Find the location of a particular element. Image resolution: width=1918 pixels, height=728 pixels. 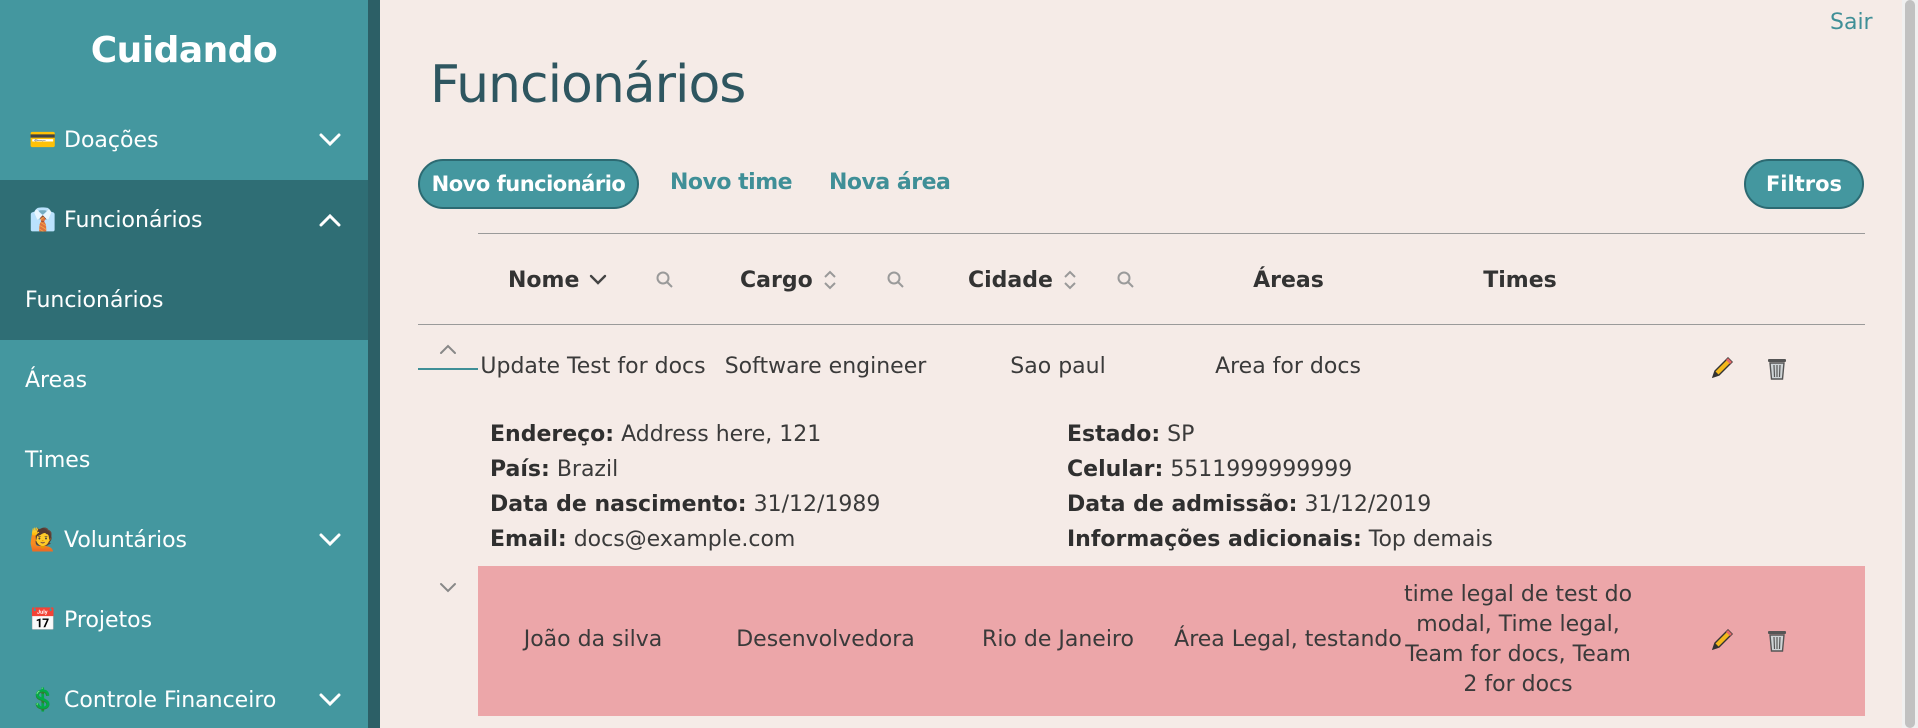

detail-value: docs@example.com is located at coordinates (684, 539).